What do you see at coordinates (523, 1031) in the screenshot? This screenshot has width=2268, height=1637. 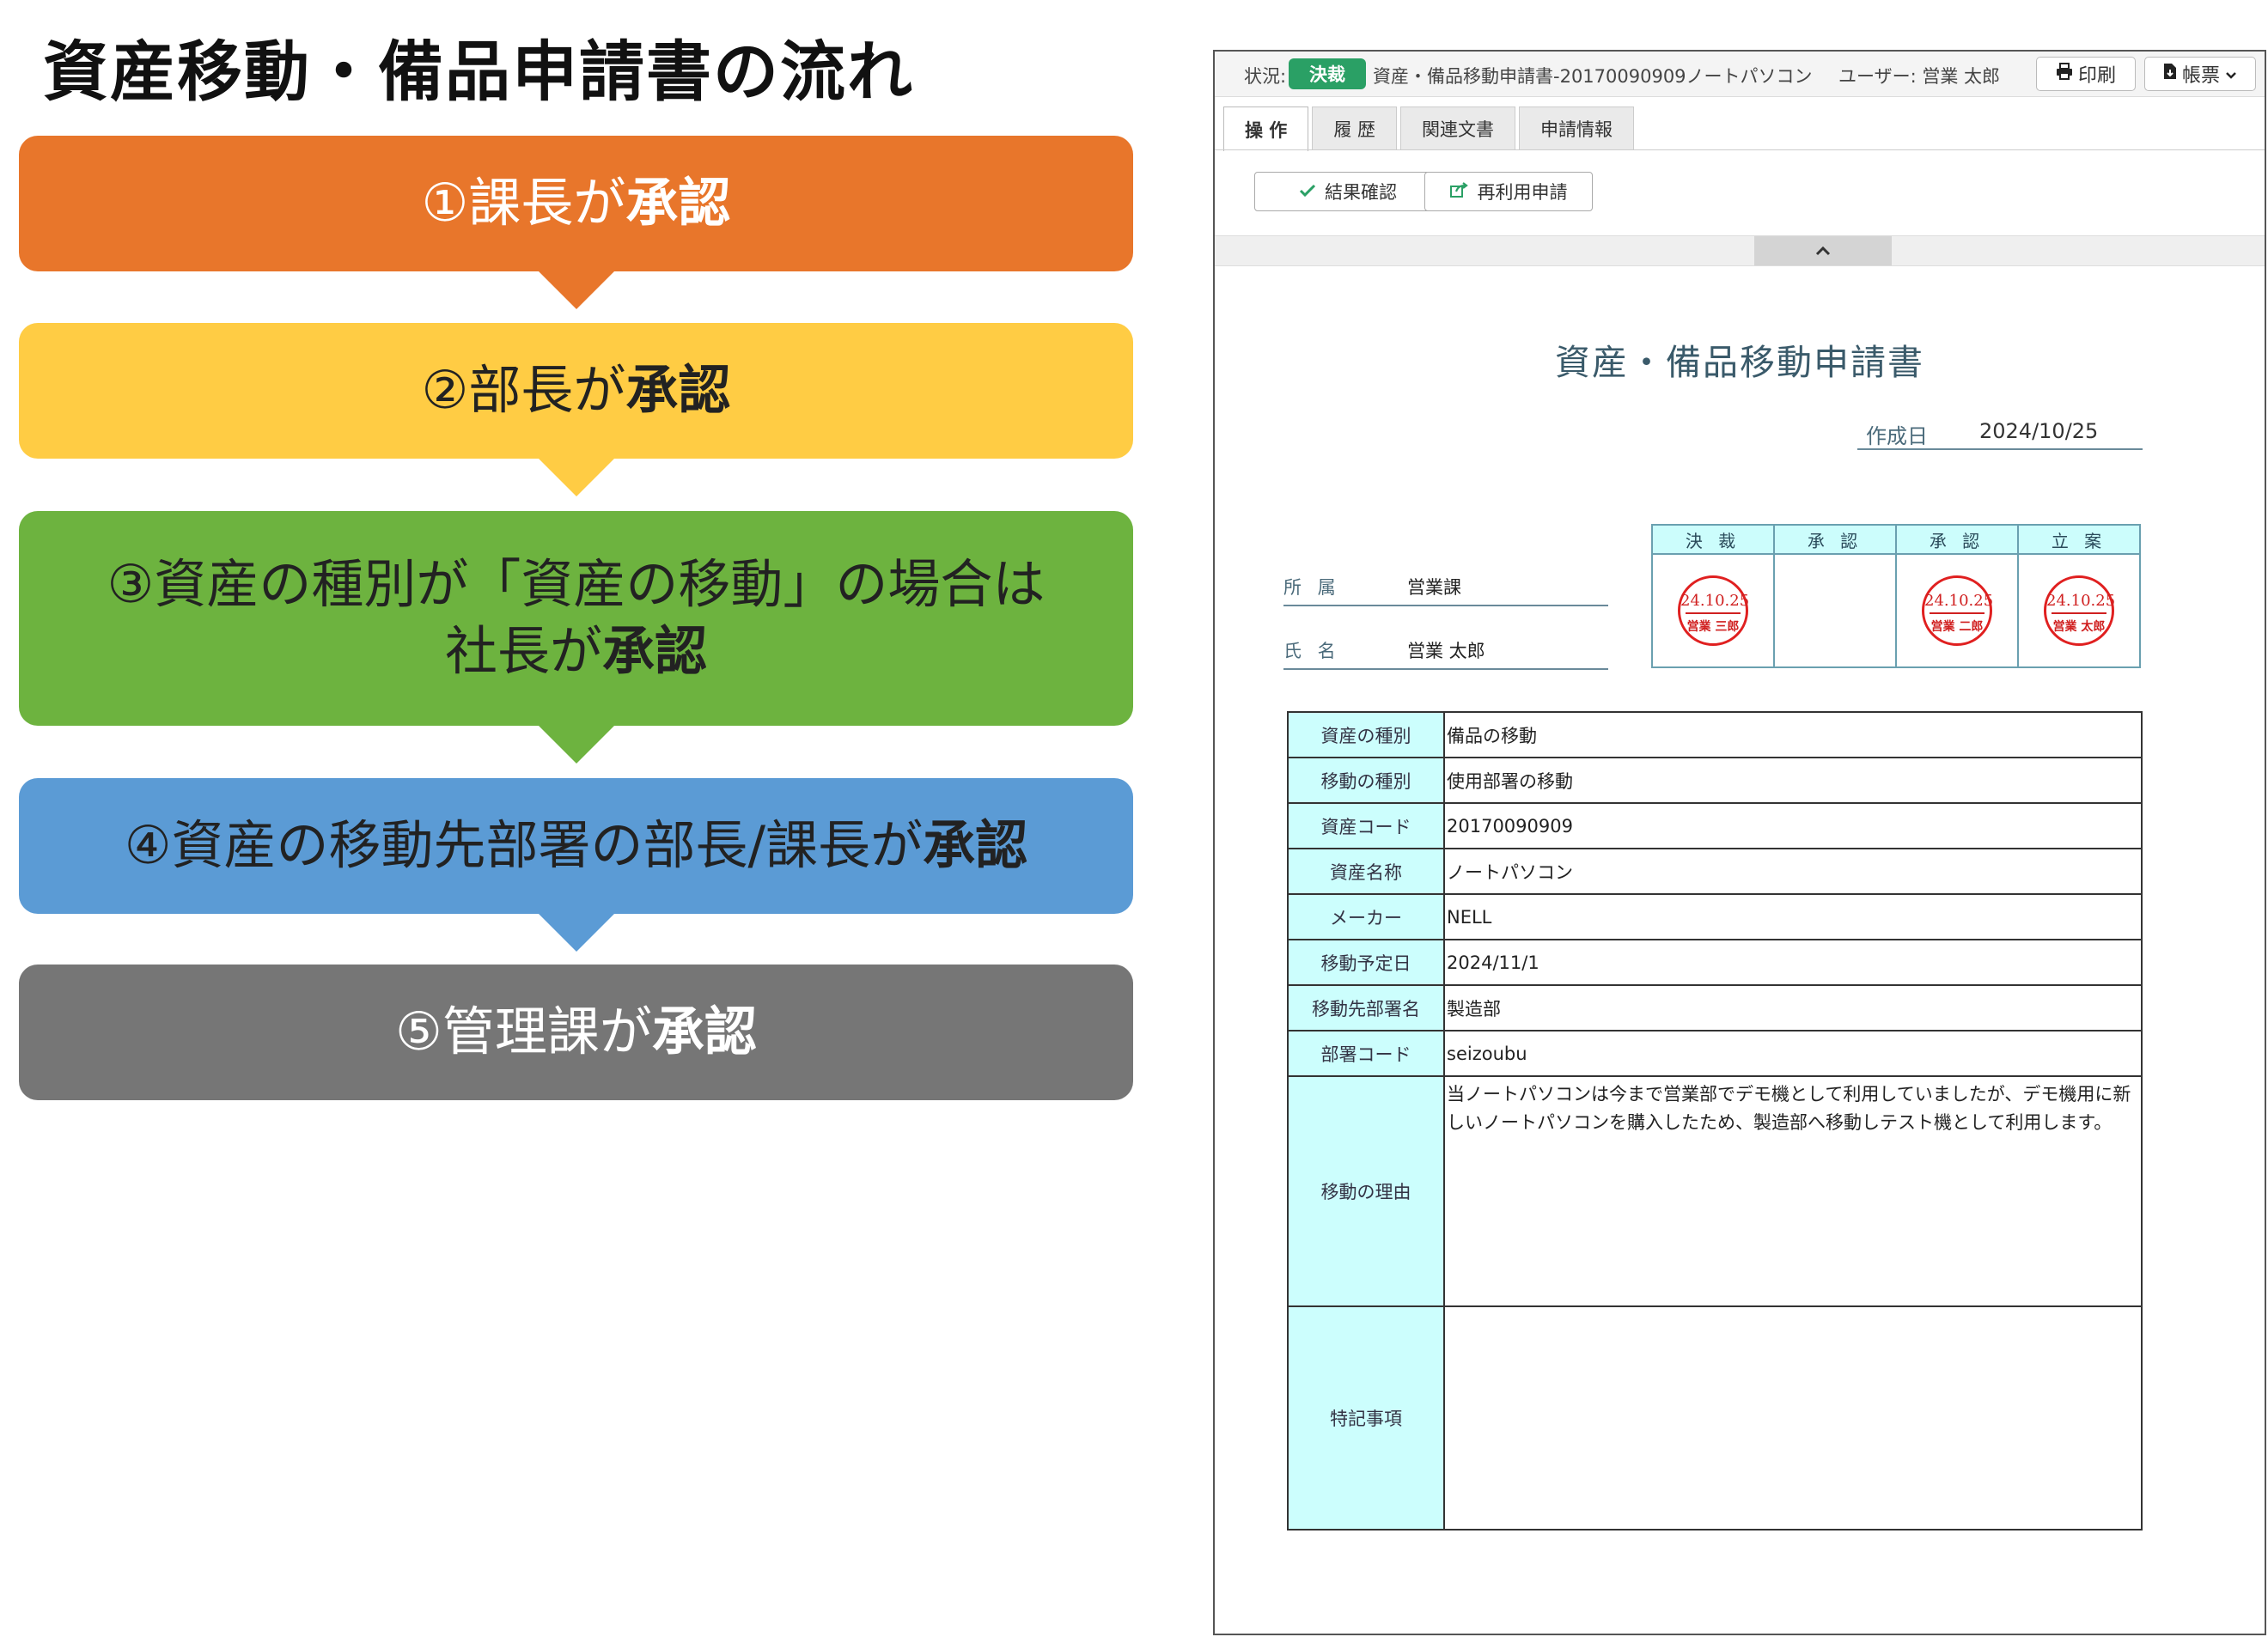 I see `step-text: ⑤管理課が` at bounding box center [523, 1031].